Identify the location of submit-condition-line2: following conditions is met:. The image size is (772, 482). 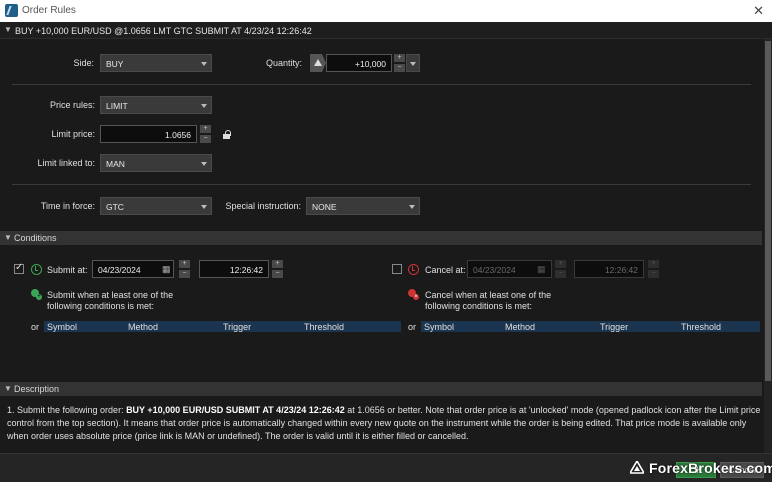
(101, 306).